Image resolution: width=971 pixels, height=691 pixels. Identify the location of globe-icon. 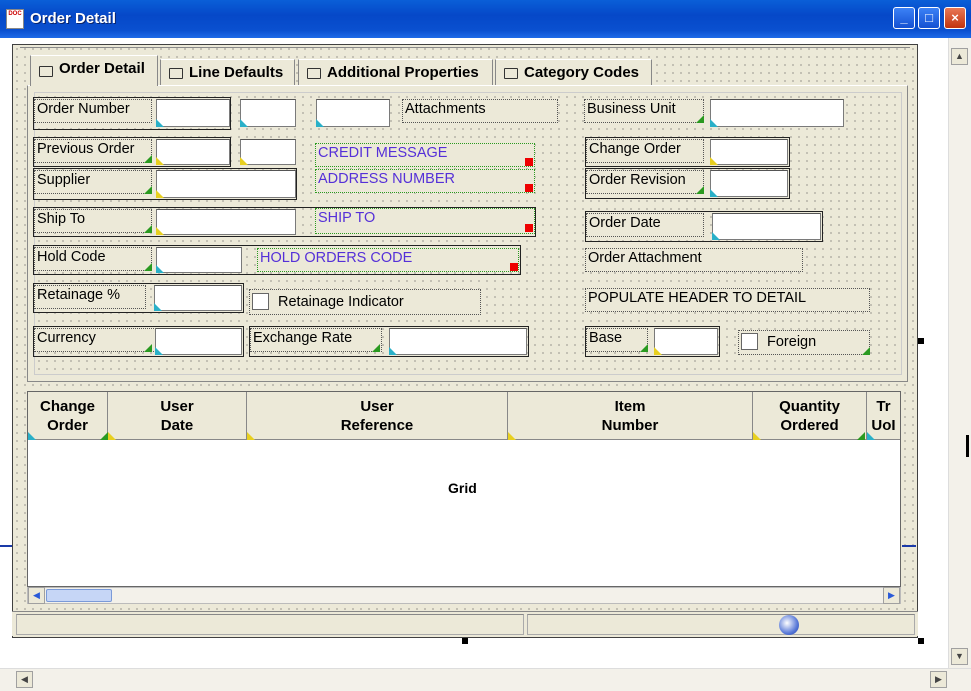
(789, 625).